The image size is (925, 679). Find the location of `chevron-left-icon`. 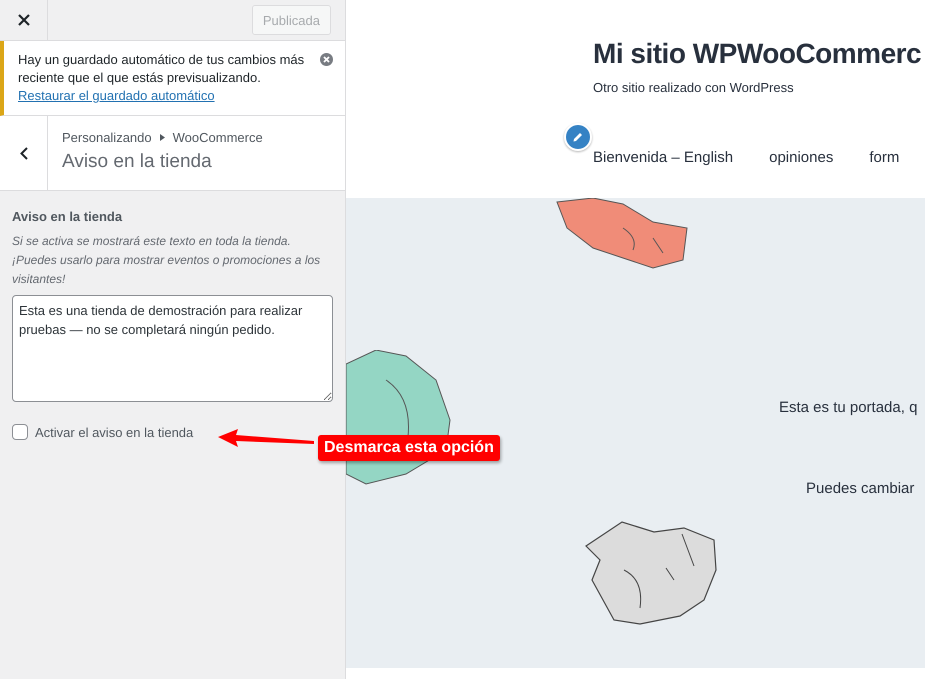

chevron-left-icon is located at coordinates (24, 153).